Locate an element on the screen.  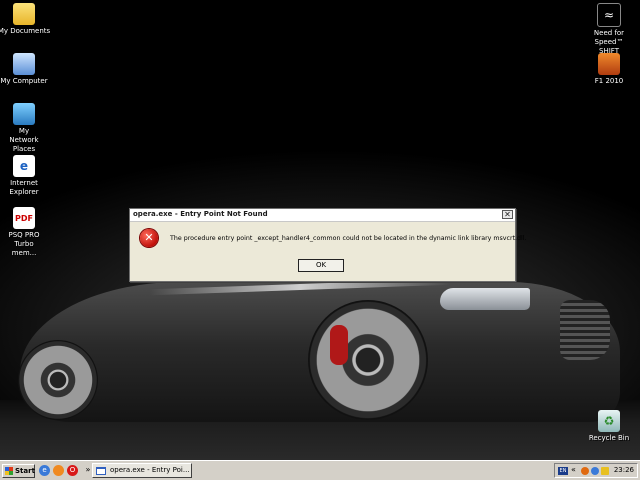
dialog-titlebar: opera.exe - Entry Point Not Found ✕ is located at coordinates (322, 215).